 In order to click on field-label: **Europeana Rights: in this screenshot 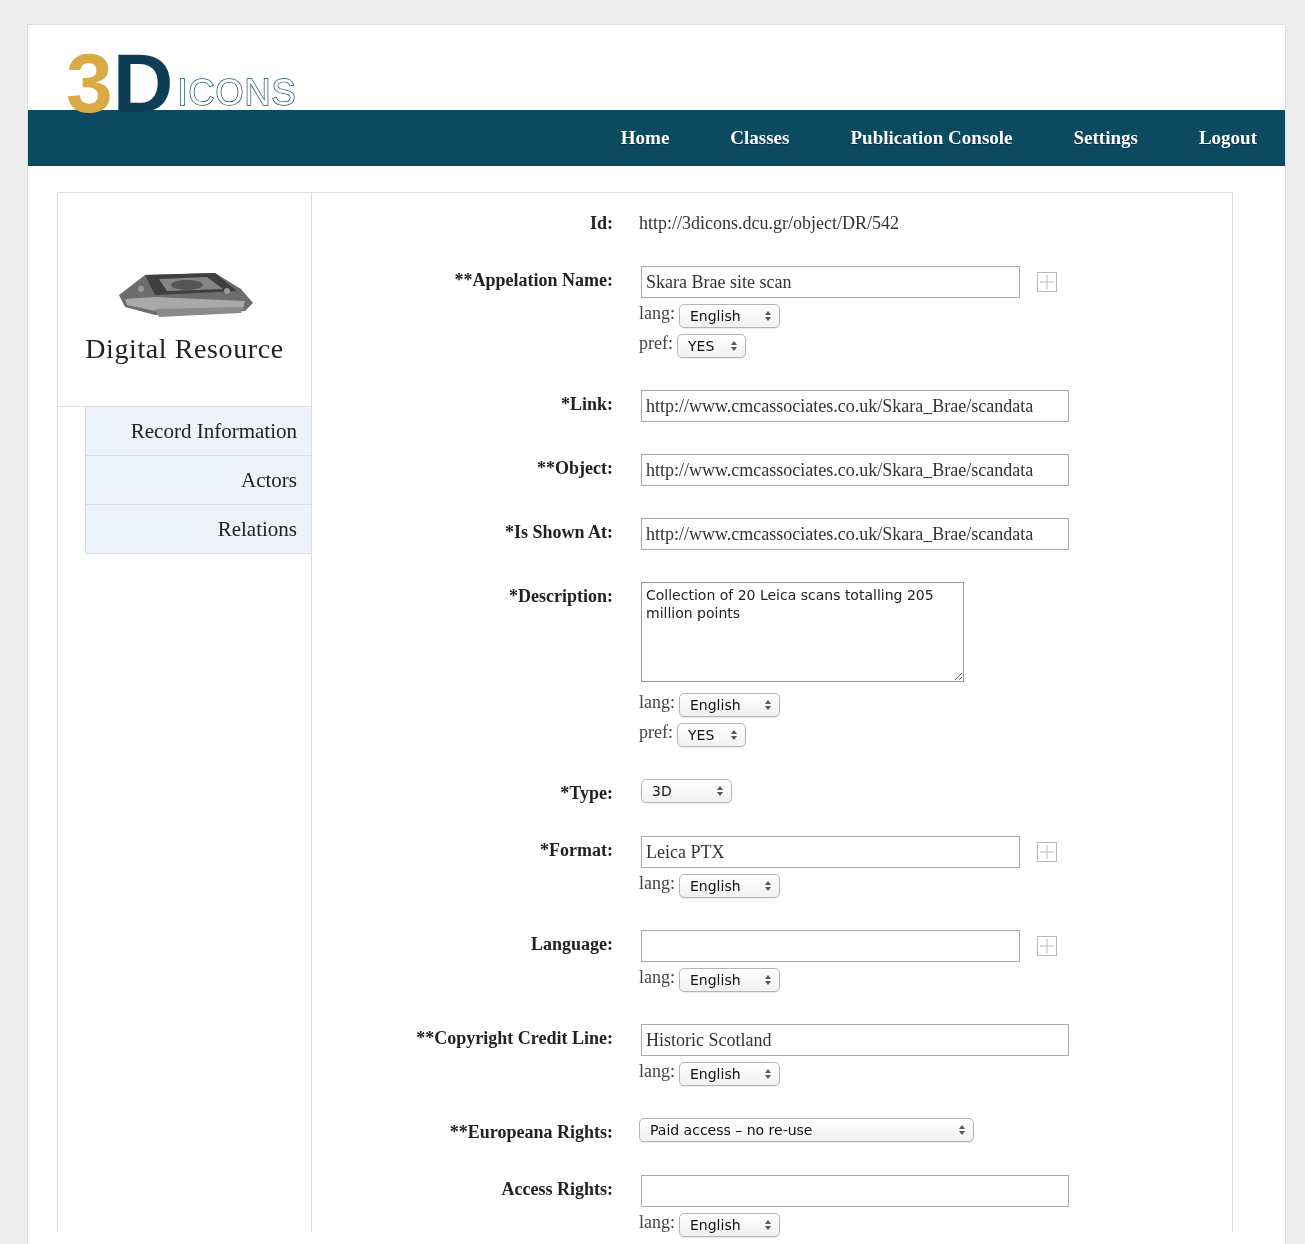, I will do `click(530, 1132)`.